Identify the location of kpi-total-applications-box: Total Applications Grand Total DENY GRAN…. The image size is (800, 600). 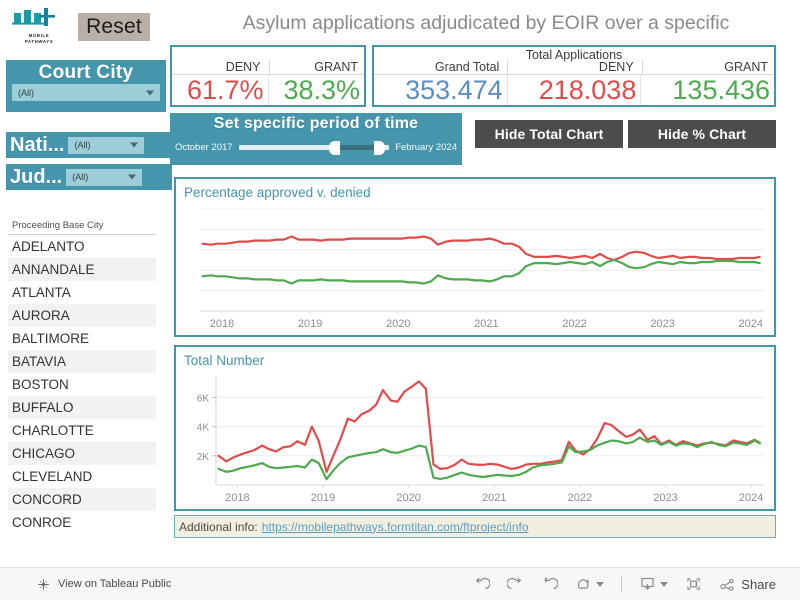
(574, 76).